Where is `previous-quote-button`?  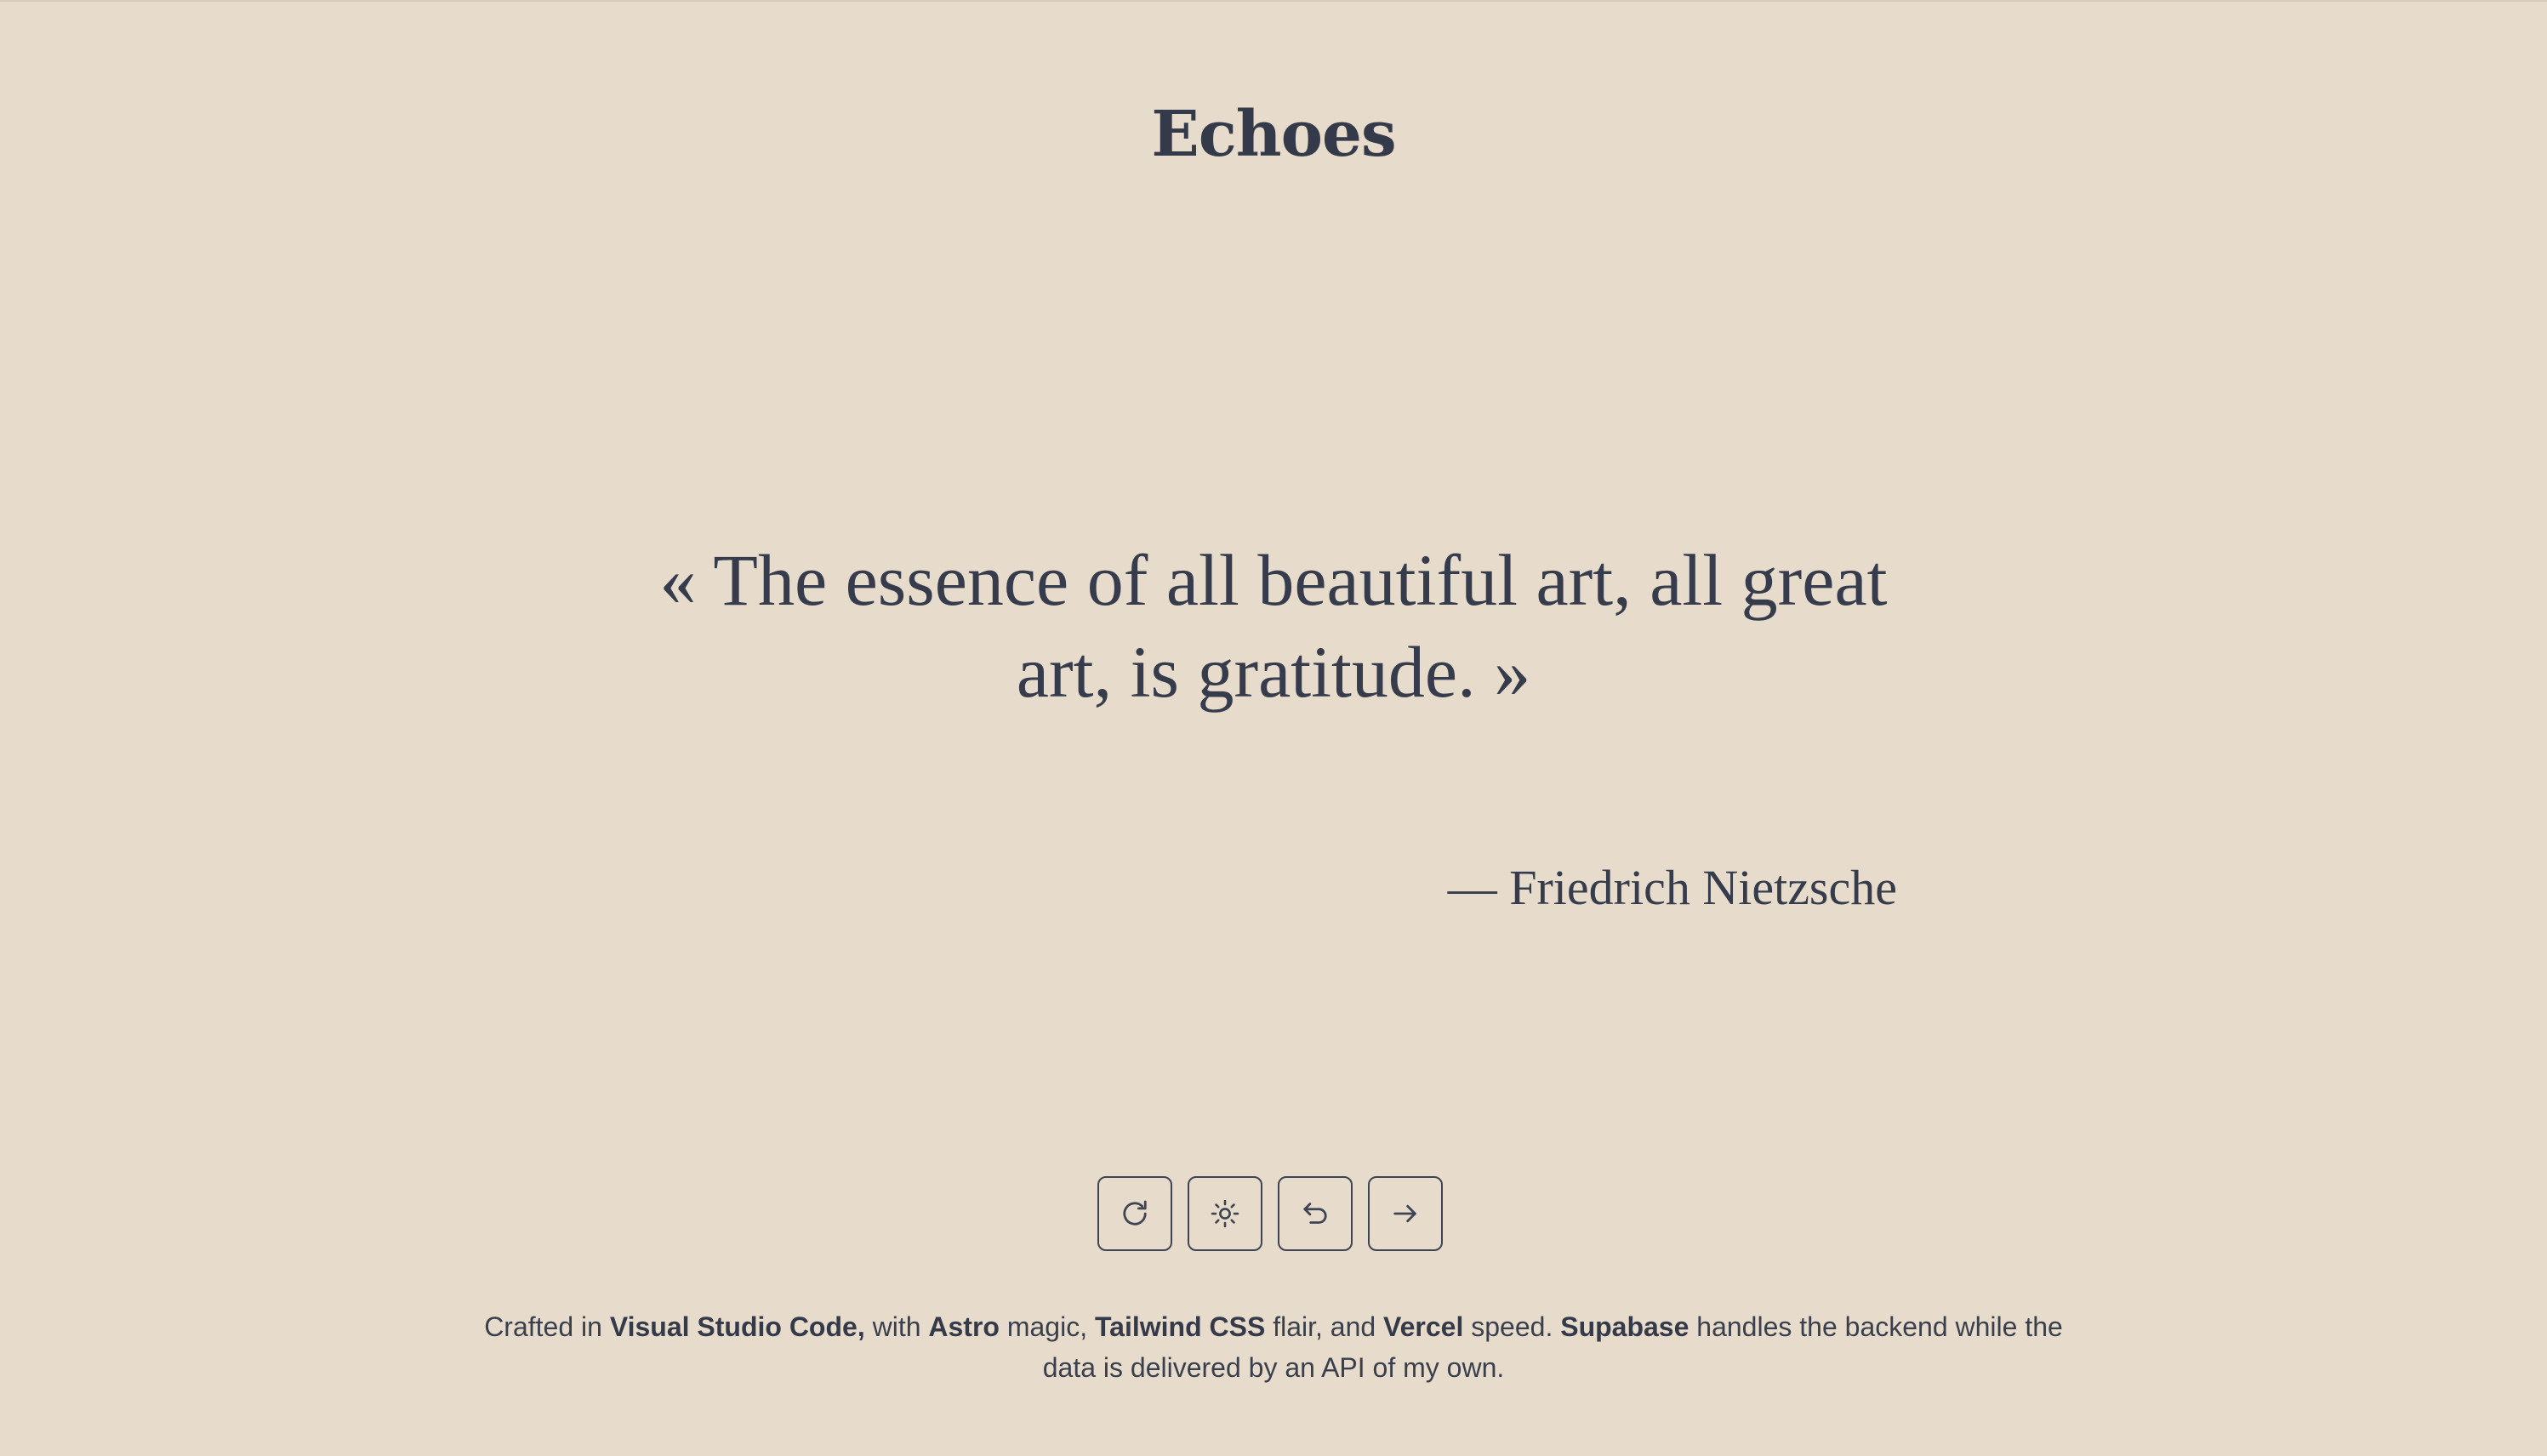
previous-quote-button is located at coordinates (1315, 1213).